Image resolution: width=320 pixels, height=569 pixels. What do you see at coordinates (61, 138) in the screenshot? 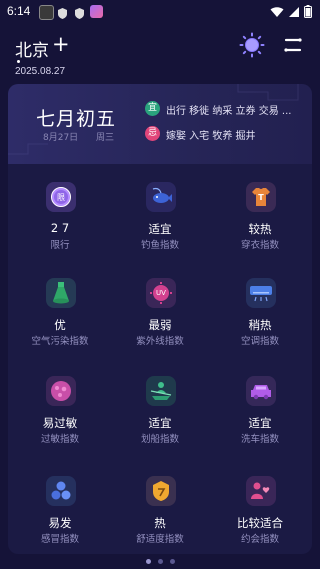
I see `solar-date: 8月27日` at bounding box center [61, 138].